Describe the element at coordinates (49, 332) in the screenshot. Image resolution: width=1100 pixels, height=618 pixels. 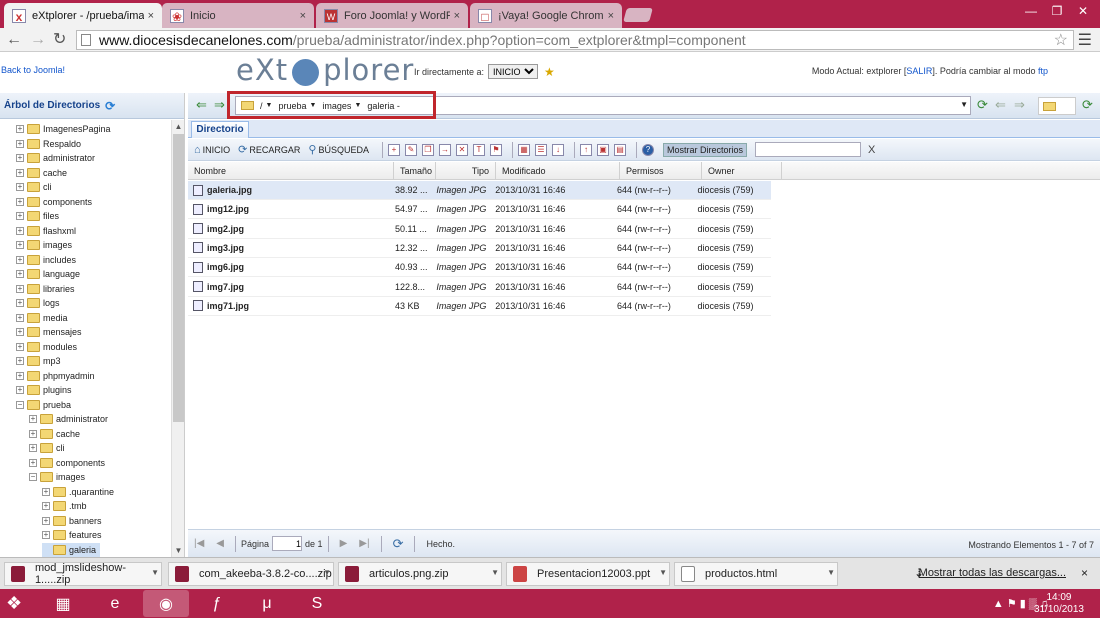
I see `tree-node: + mensajes` at that location.